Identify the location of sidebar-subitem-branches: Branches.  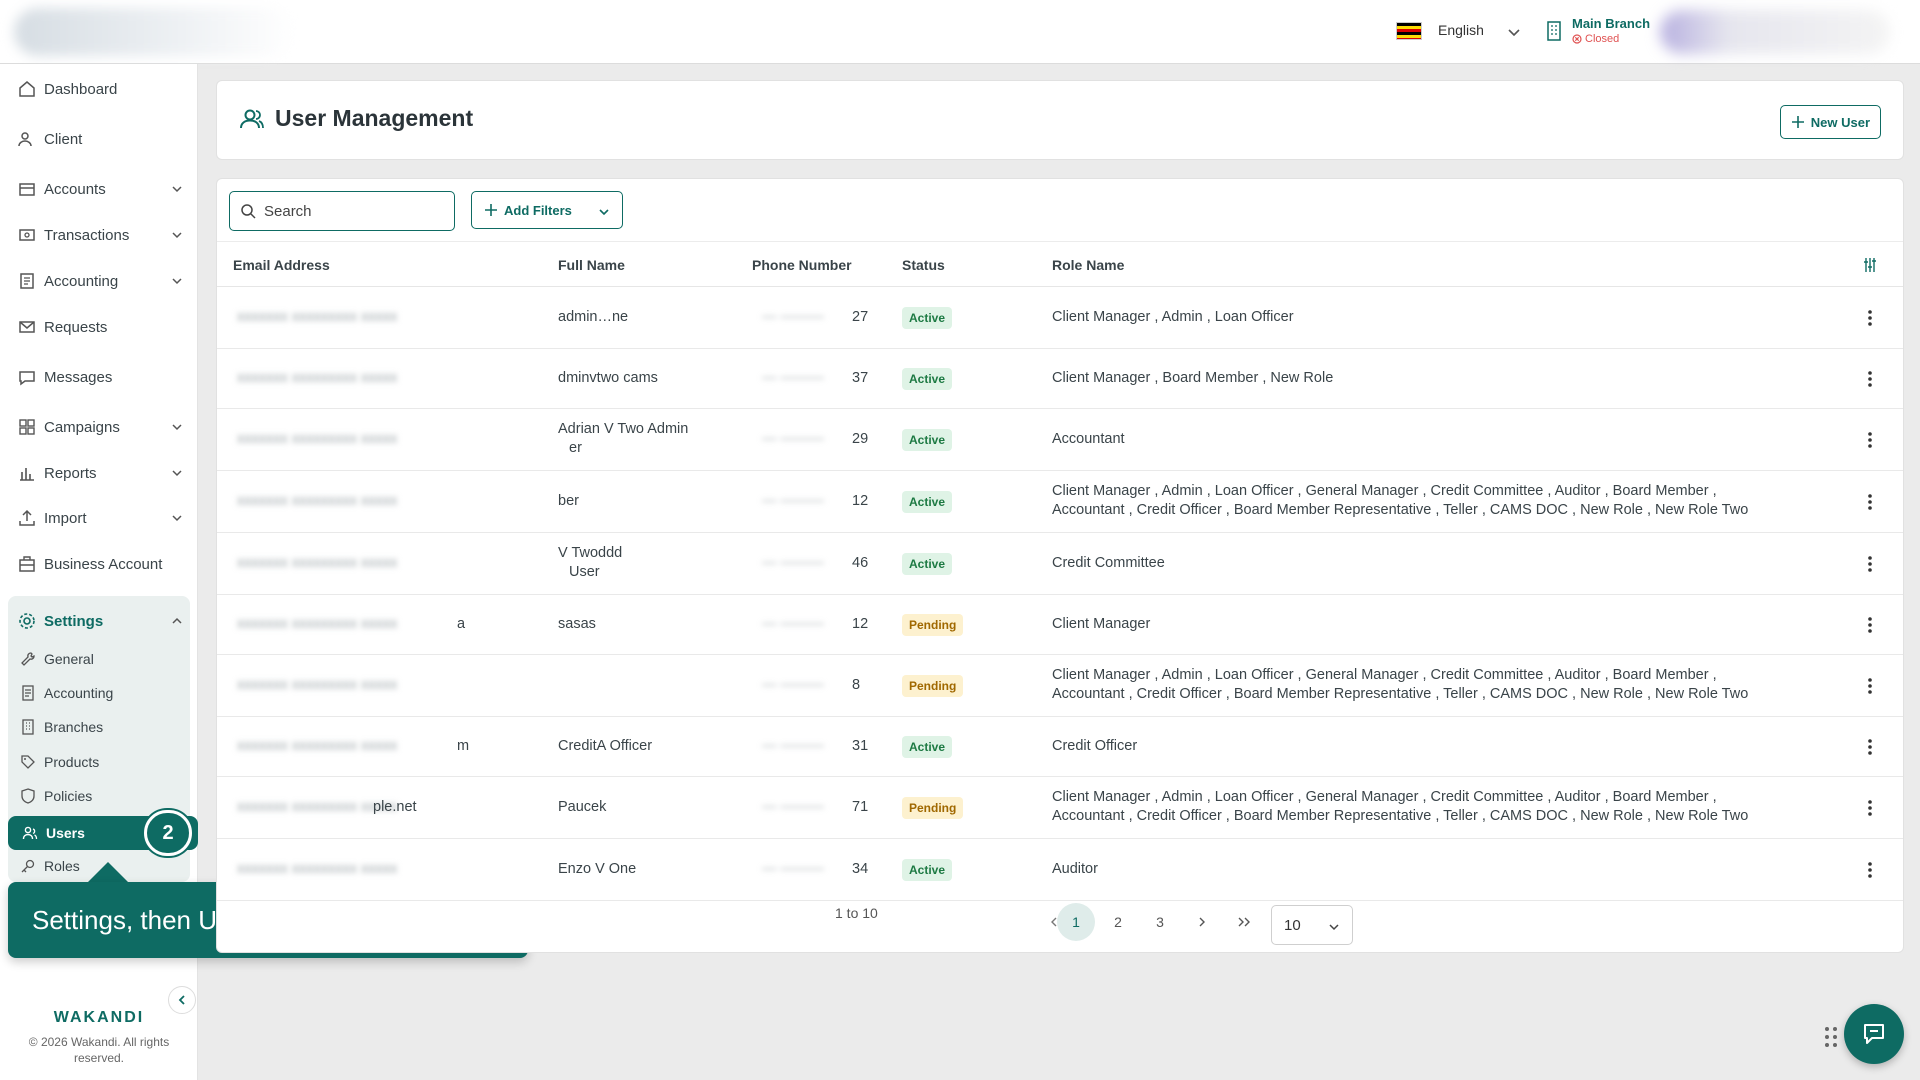
(102, 727).